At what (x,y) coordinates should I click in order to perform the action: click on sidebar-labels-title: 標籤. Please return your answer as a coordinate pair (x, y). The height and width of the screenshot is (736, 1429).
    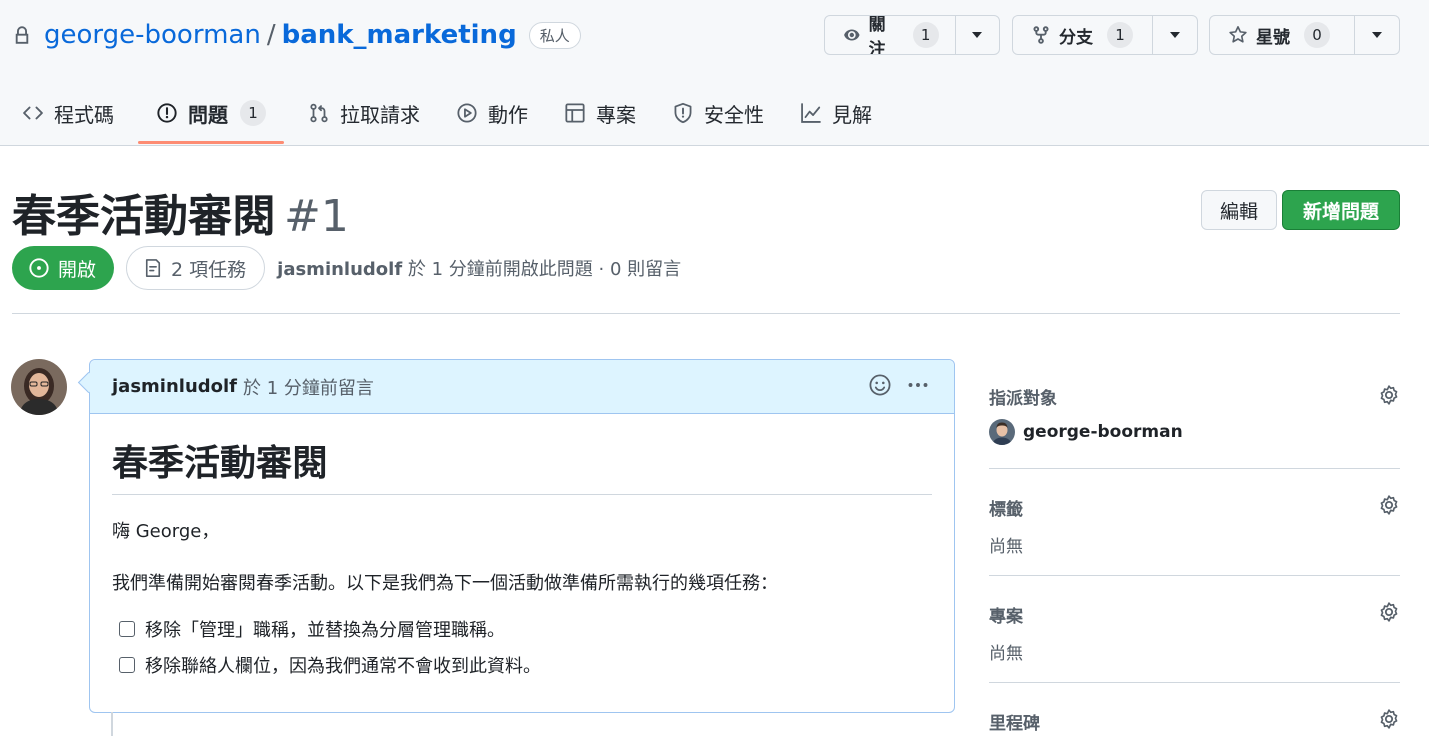
    Looking at the image, I should click on (1006, 507).